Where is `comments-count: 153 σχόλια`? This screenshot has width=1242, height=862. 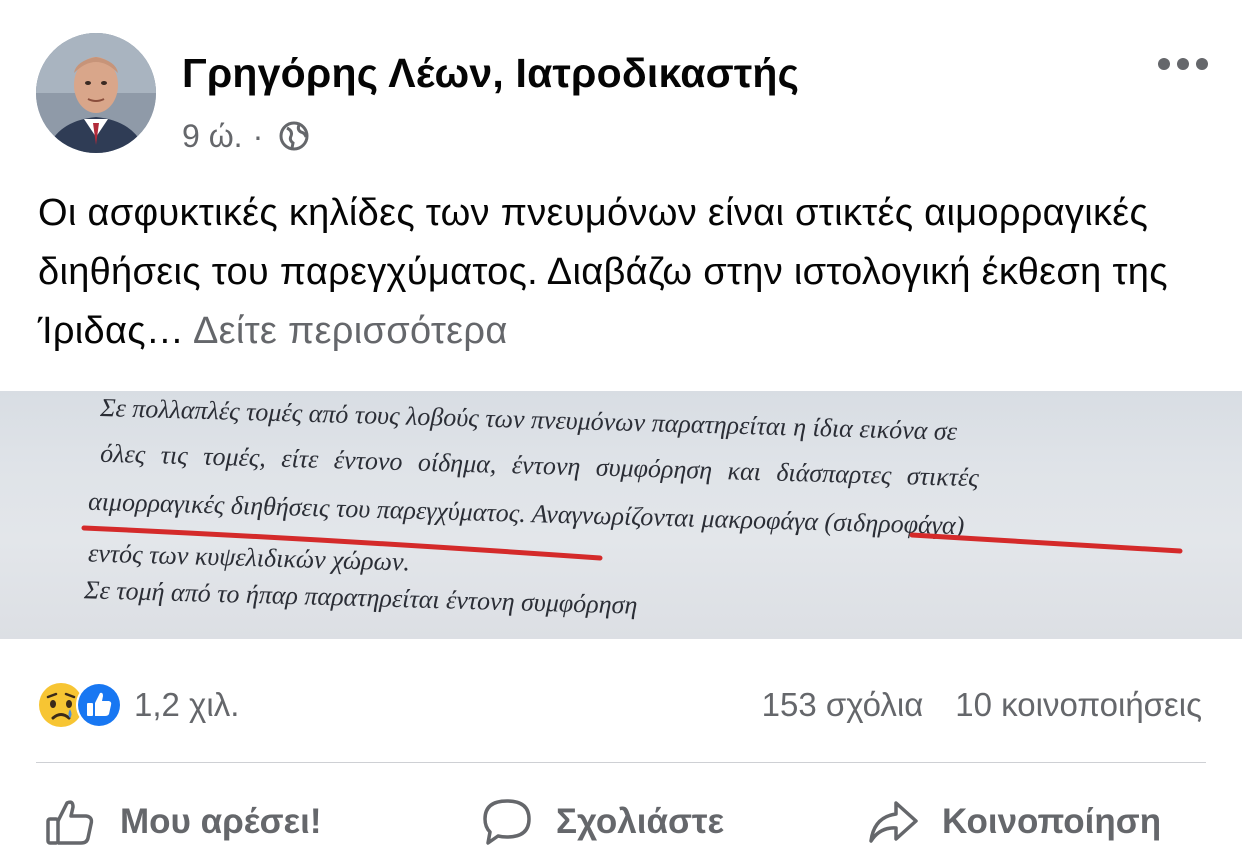
comments-count: 153 σχόλια is located at coordinates (843, 705).